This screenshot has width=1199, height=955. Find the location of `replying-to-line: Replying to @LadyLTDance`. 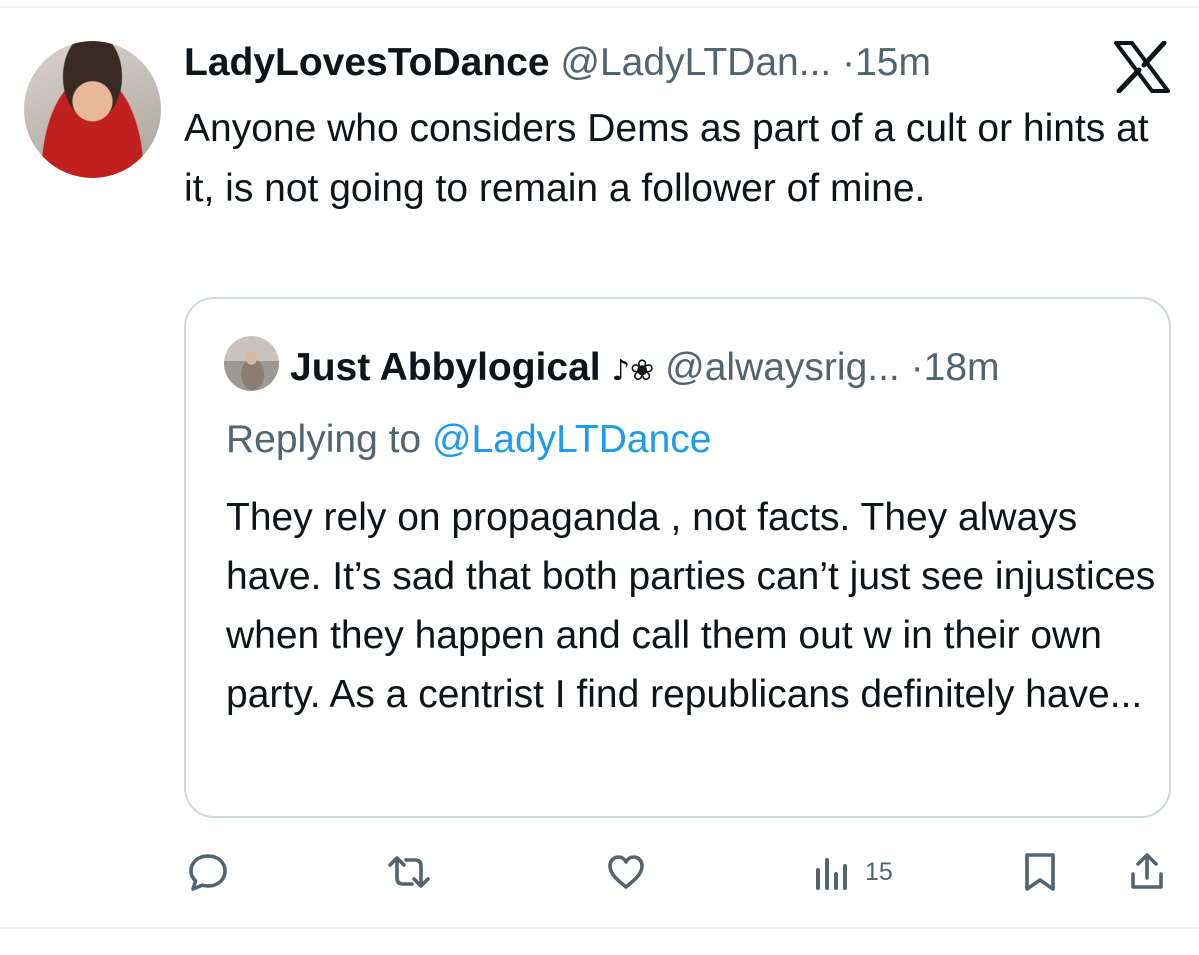

replying-to-line: Replying to @LadyLTDance is located at coordinates (468, 440).